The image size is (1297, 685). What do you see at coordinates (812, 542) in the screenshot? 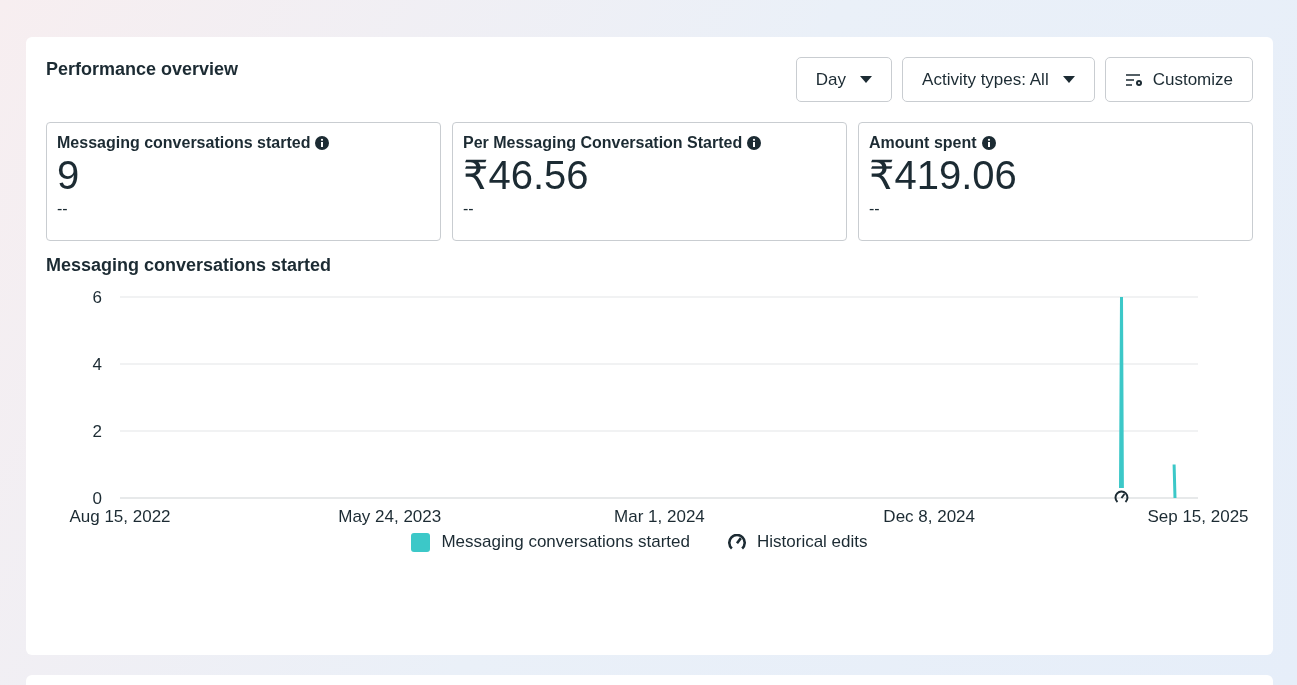
I see `legend-label: Historical edits` at bounding box center [812, 542].